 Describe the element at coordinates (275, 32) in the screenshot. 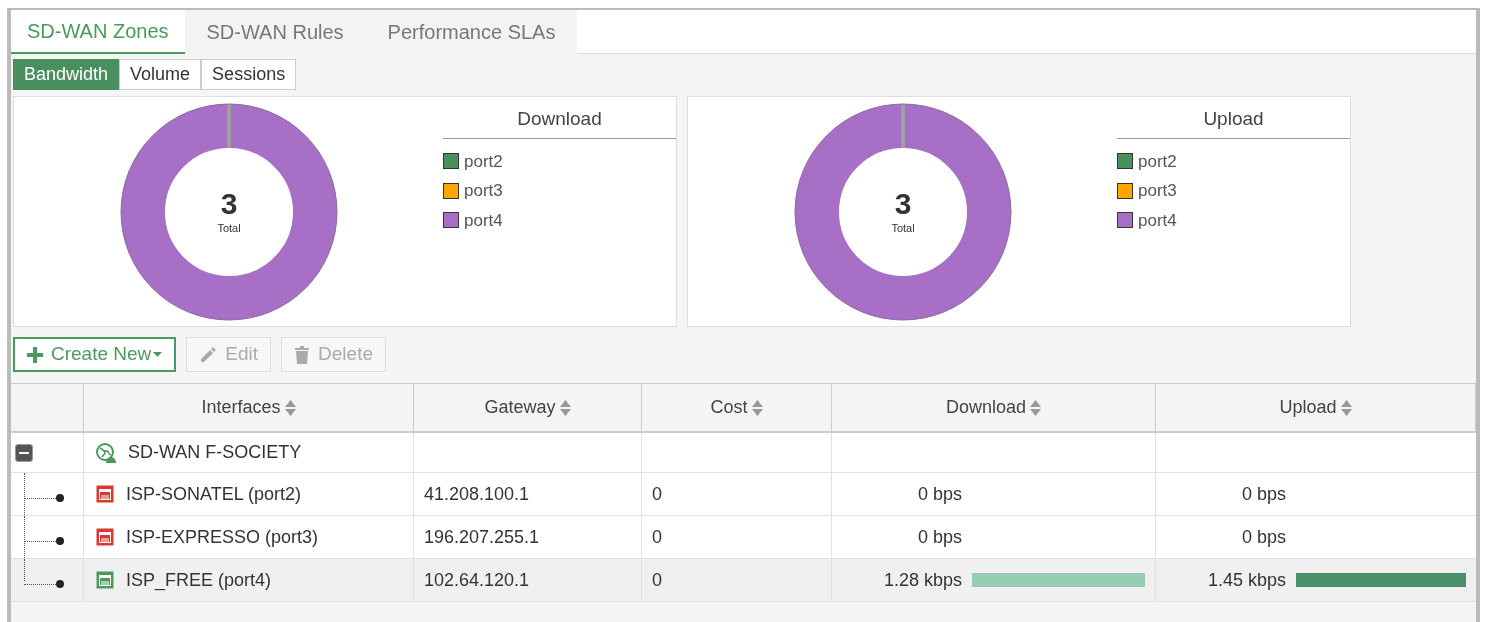

I see `tab: SD-WAN Rules` at that location.